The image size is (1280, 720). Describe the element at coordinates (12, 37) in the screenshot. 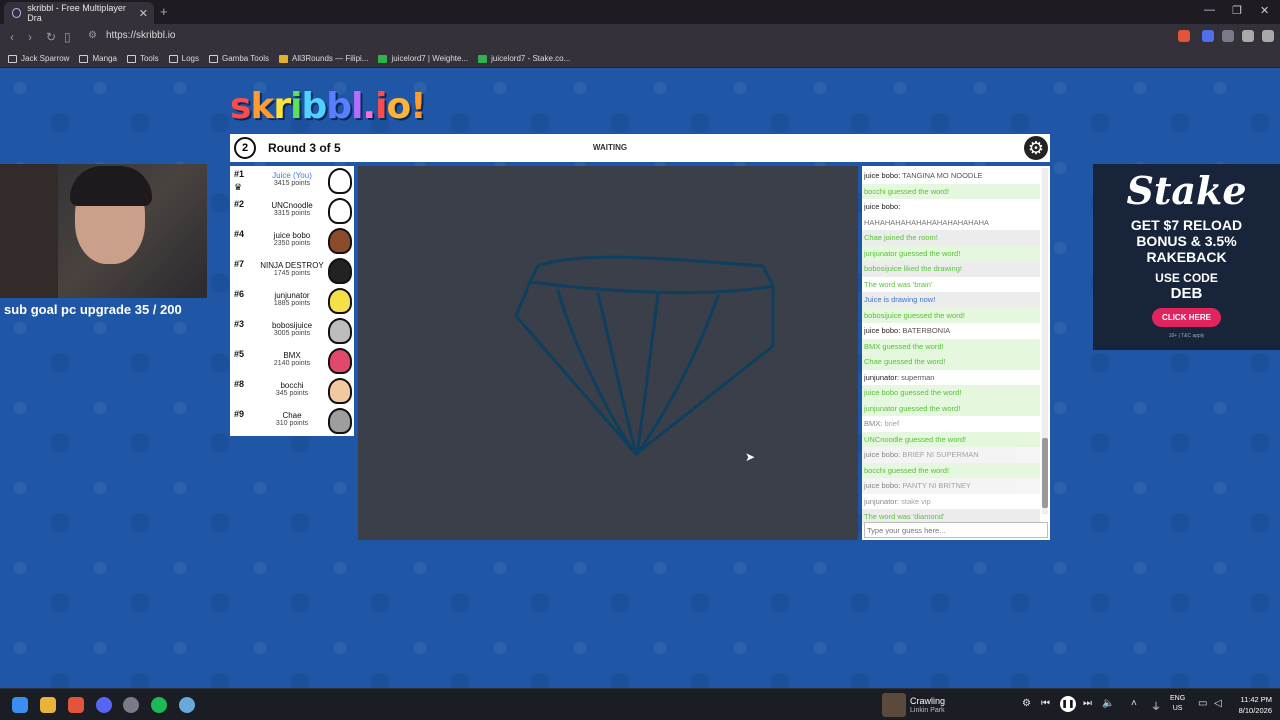

I see `back-icon: ‹` at that location.